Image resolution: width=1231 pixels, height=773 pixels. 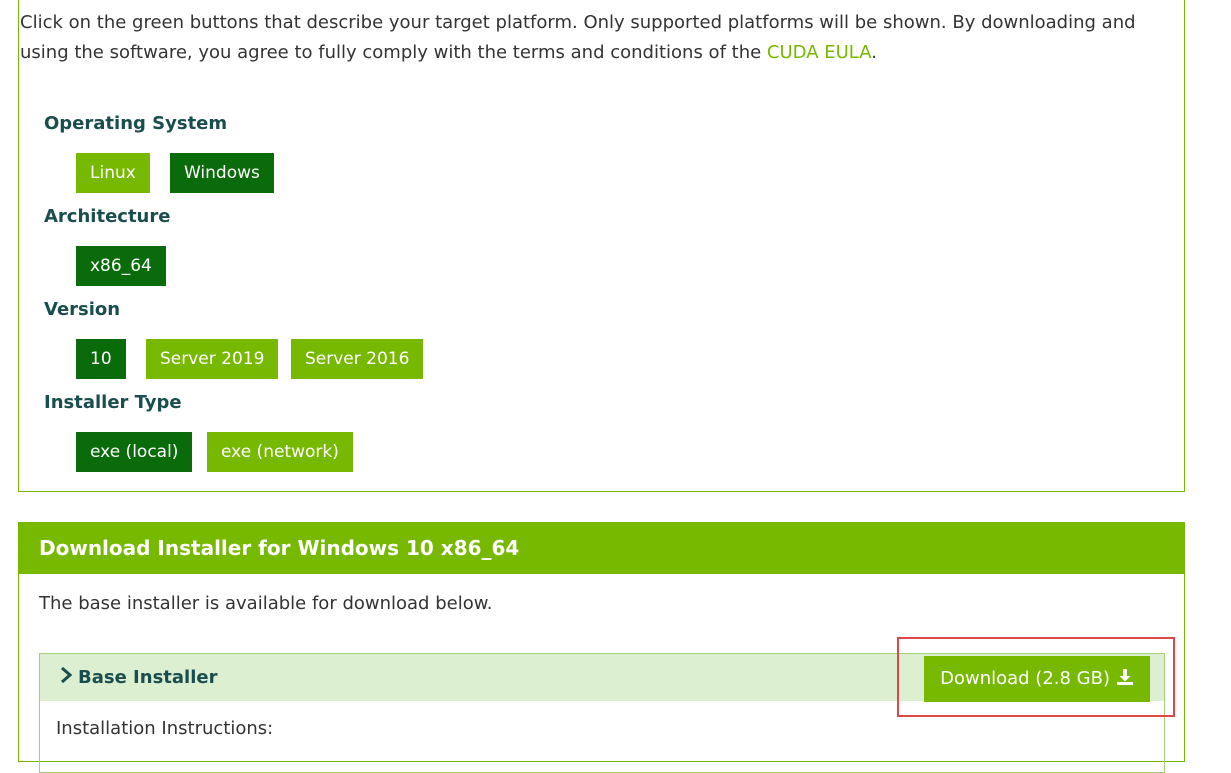 What do you see at coordinates (212, 359) in the screenshot?
I see `version-option-server-2019: Server 2019` at bounding box center [212, 359].